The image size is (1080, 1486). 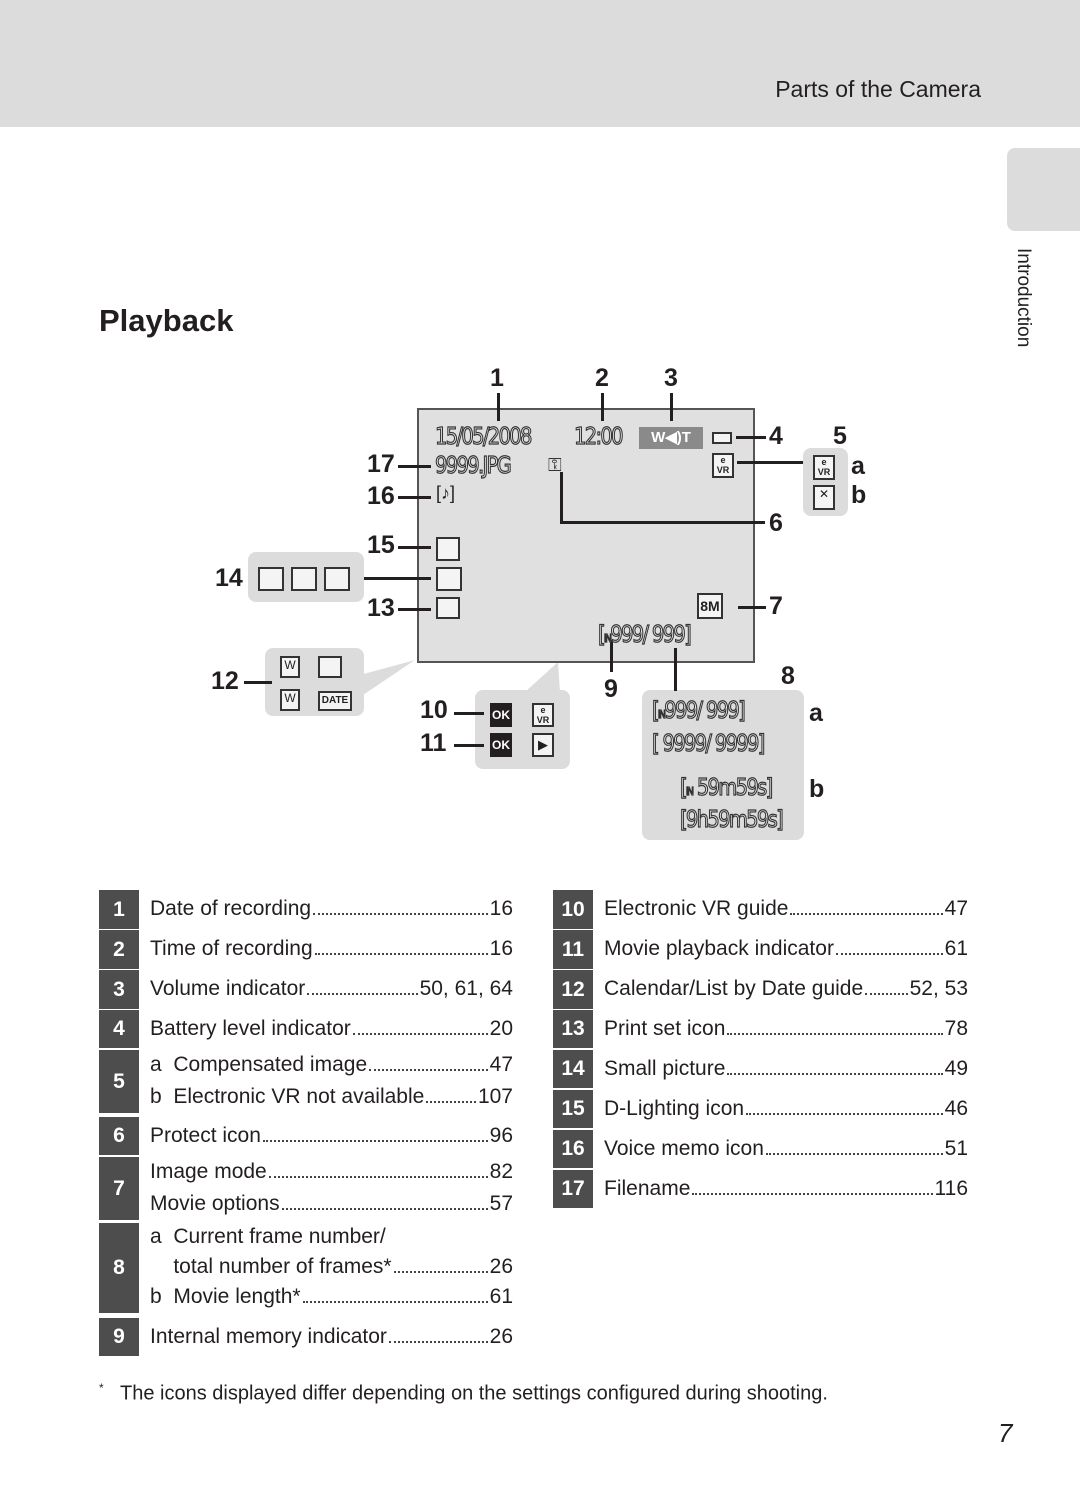 What do you see at coordinates (335, 701) in the screenshot?
I see `list-by-date-icon: DATE` at bounding box center [335, 701].